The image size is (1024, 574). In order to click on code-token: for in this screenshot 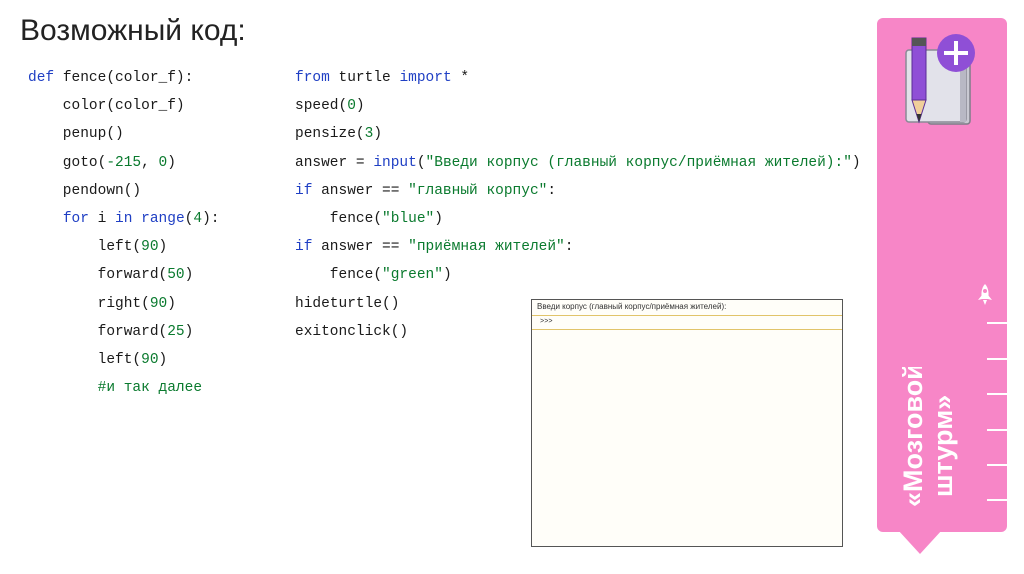, I will do `click(75, 218)`.